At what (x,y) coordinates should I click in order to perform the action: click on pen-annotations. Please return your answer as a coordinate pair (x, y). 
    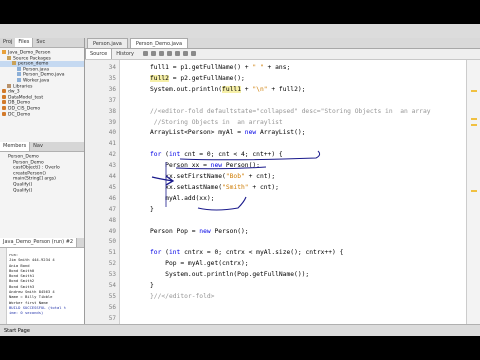
    Looking at the image, I should click on (236, 180).